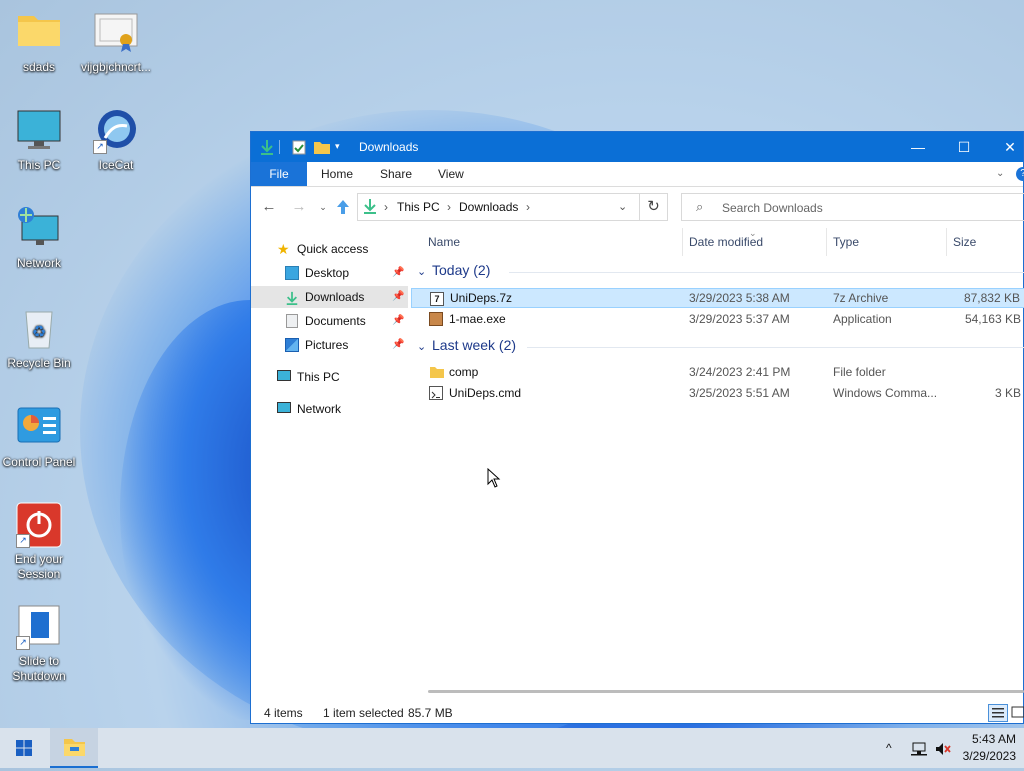 This screenshot has width=1024, height=771. I want to click on certificate-icon, so click(116, 33).